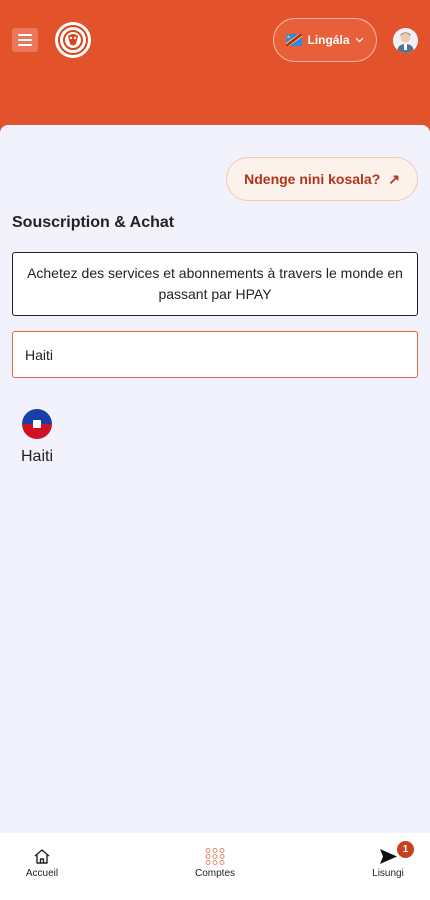 Image resolution: width=430 pixels, height=900 pixels. Describe the element at coordinates (359, 40) in the screenshot. I see `chevron-down-icon` at that location.